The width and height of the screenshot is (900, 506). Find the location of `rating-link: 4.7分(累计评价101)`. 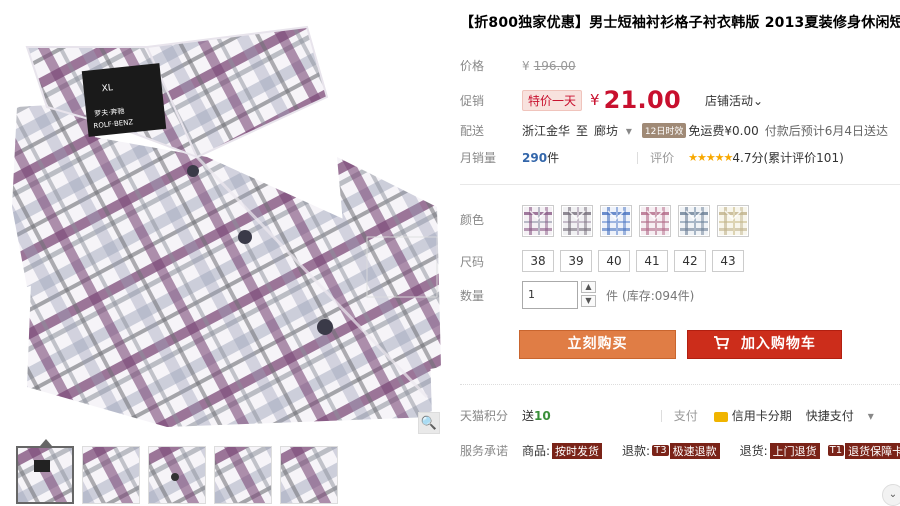

rating-link: 4.7分(累计评价101) is located at coordinates (787, 157).